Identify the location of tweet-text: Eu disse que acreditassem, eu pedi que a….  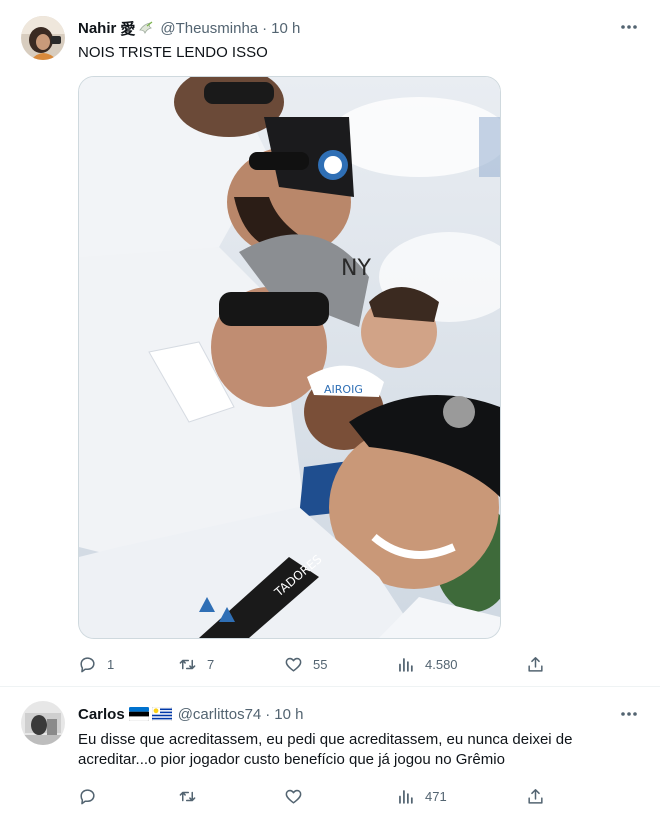
(350, 750).